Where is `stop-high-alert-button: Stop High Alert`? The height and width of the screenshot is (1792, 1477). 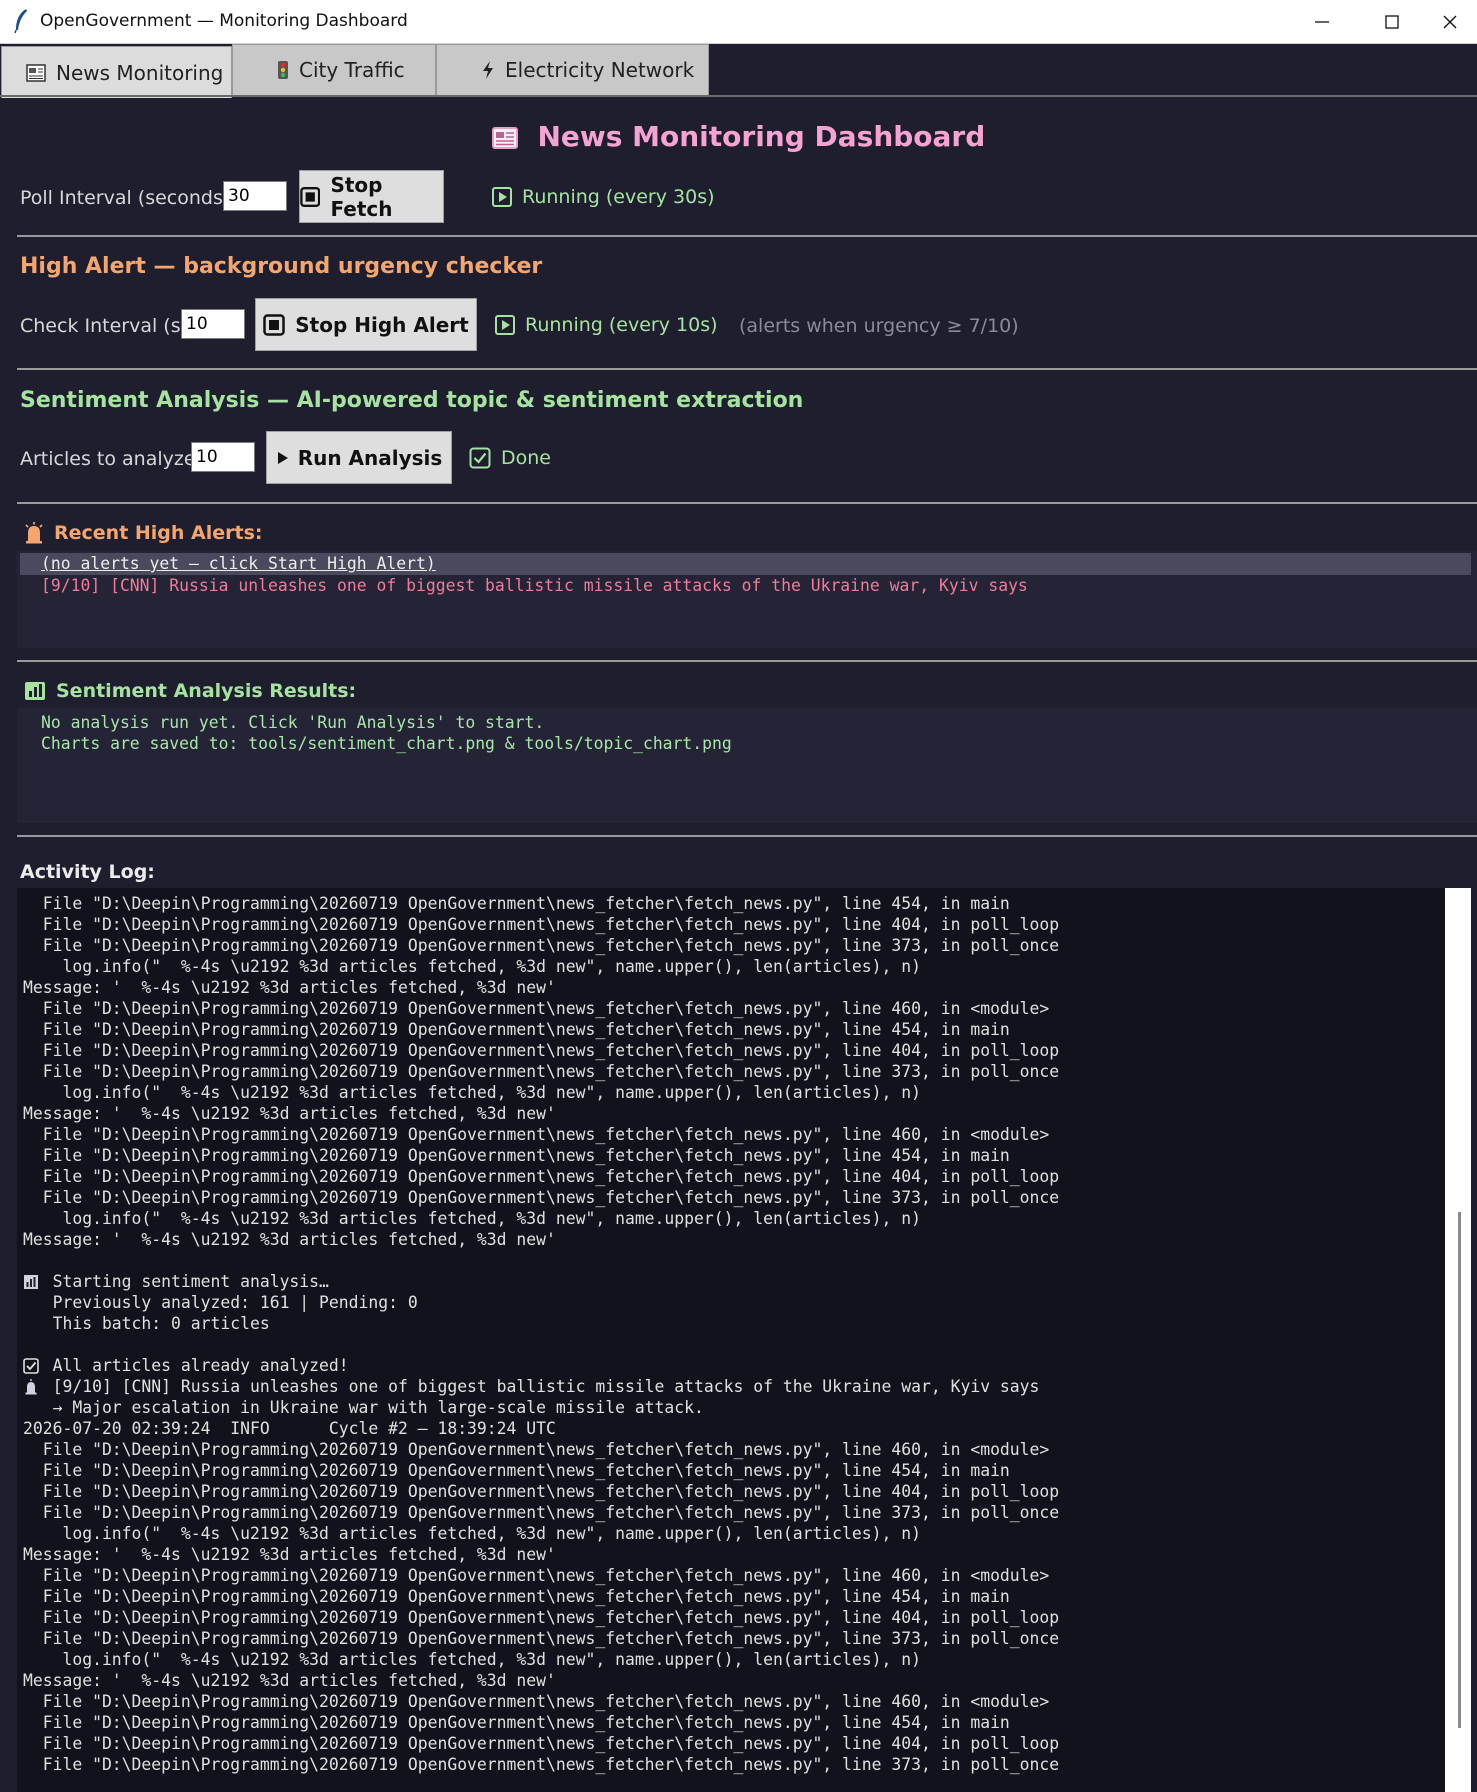 stop-high-alert-button: Stop High Alert is located at coordinates (366, 324).